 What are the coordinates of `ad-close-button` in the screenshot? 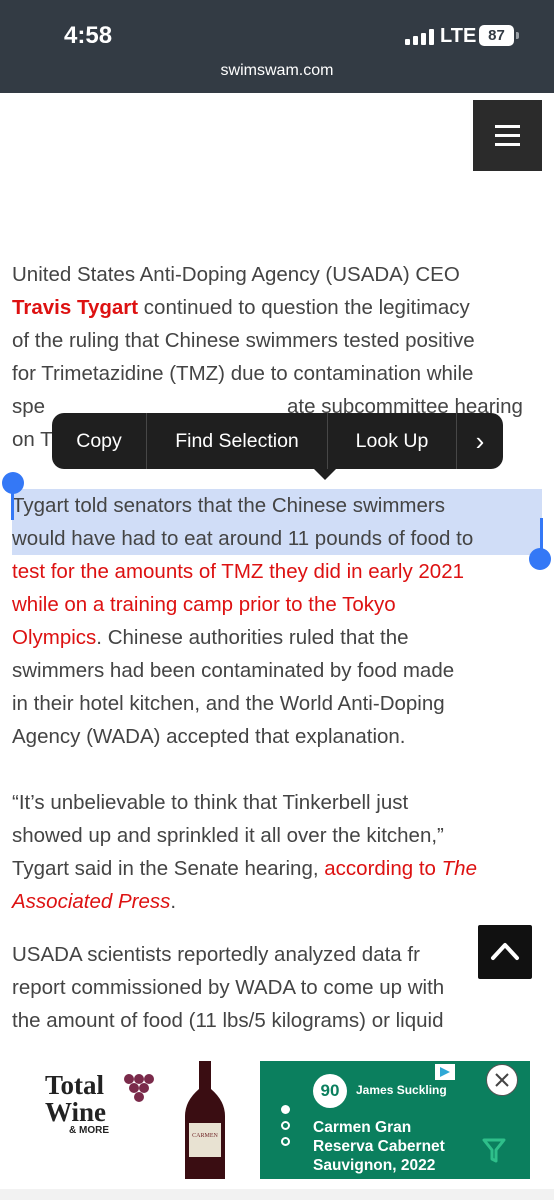 It's located at (502, 1080).